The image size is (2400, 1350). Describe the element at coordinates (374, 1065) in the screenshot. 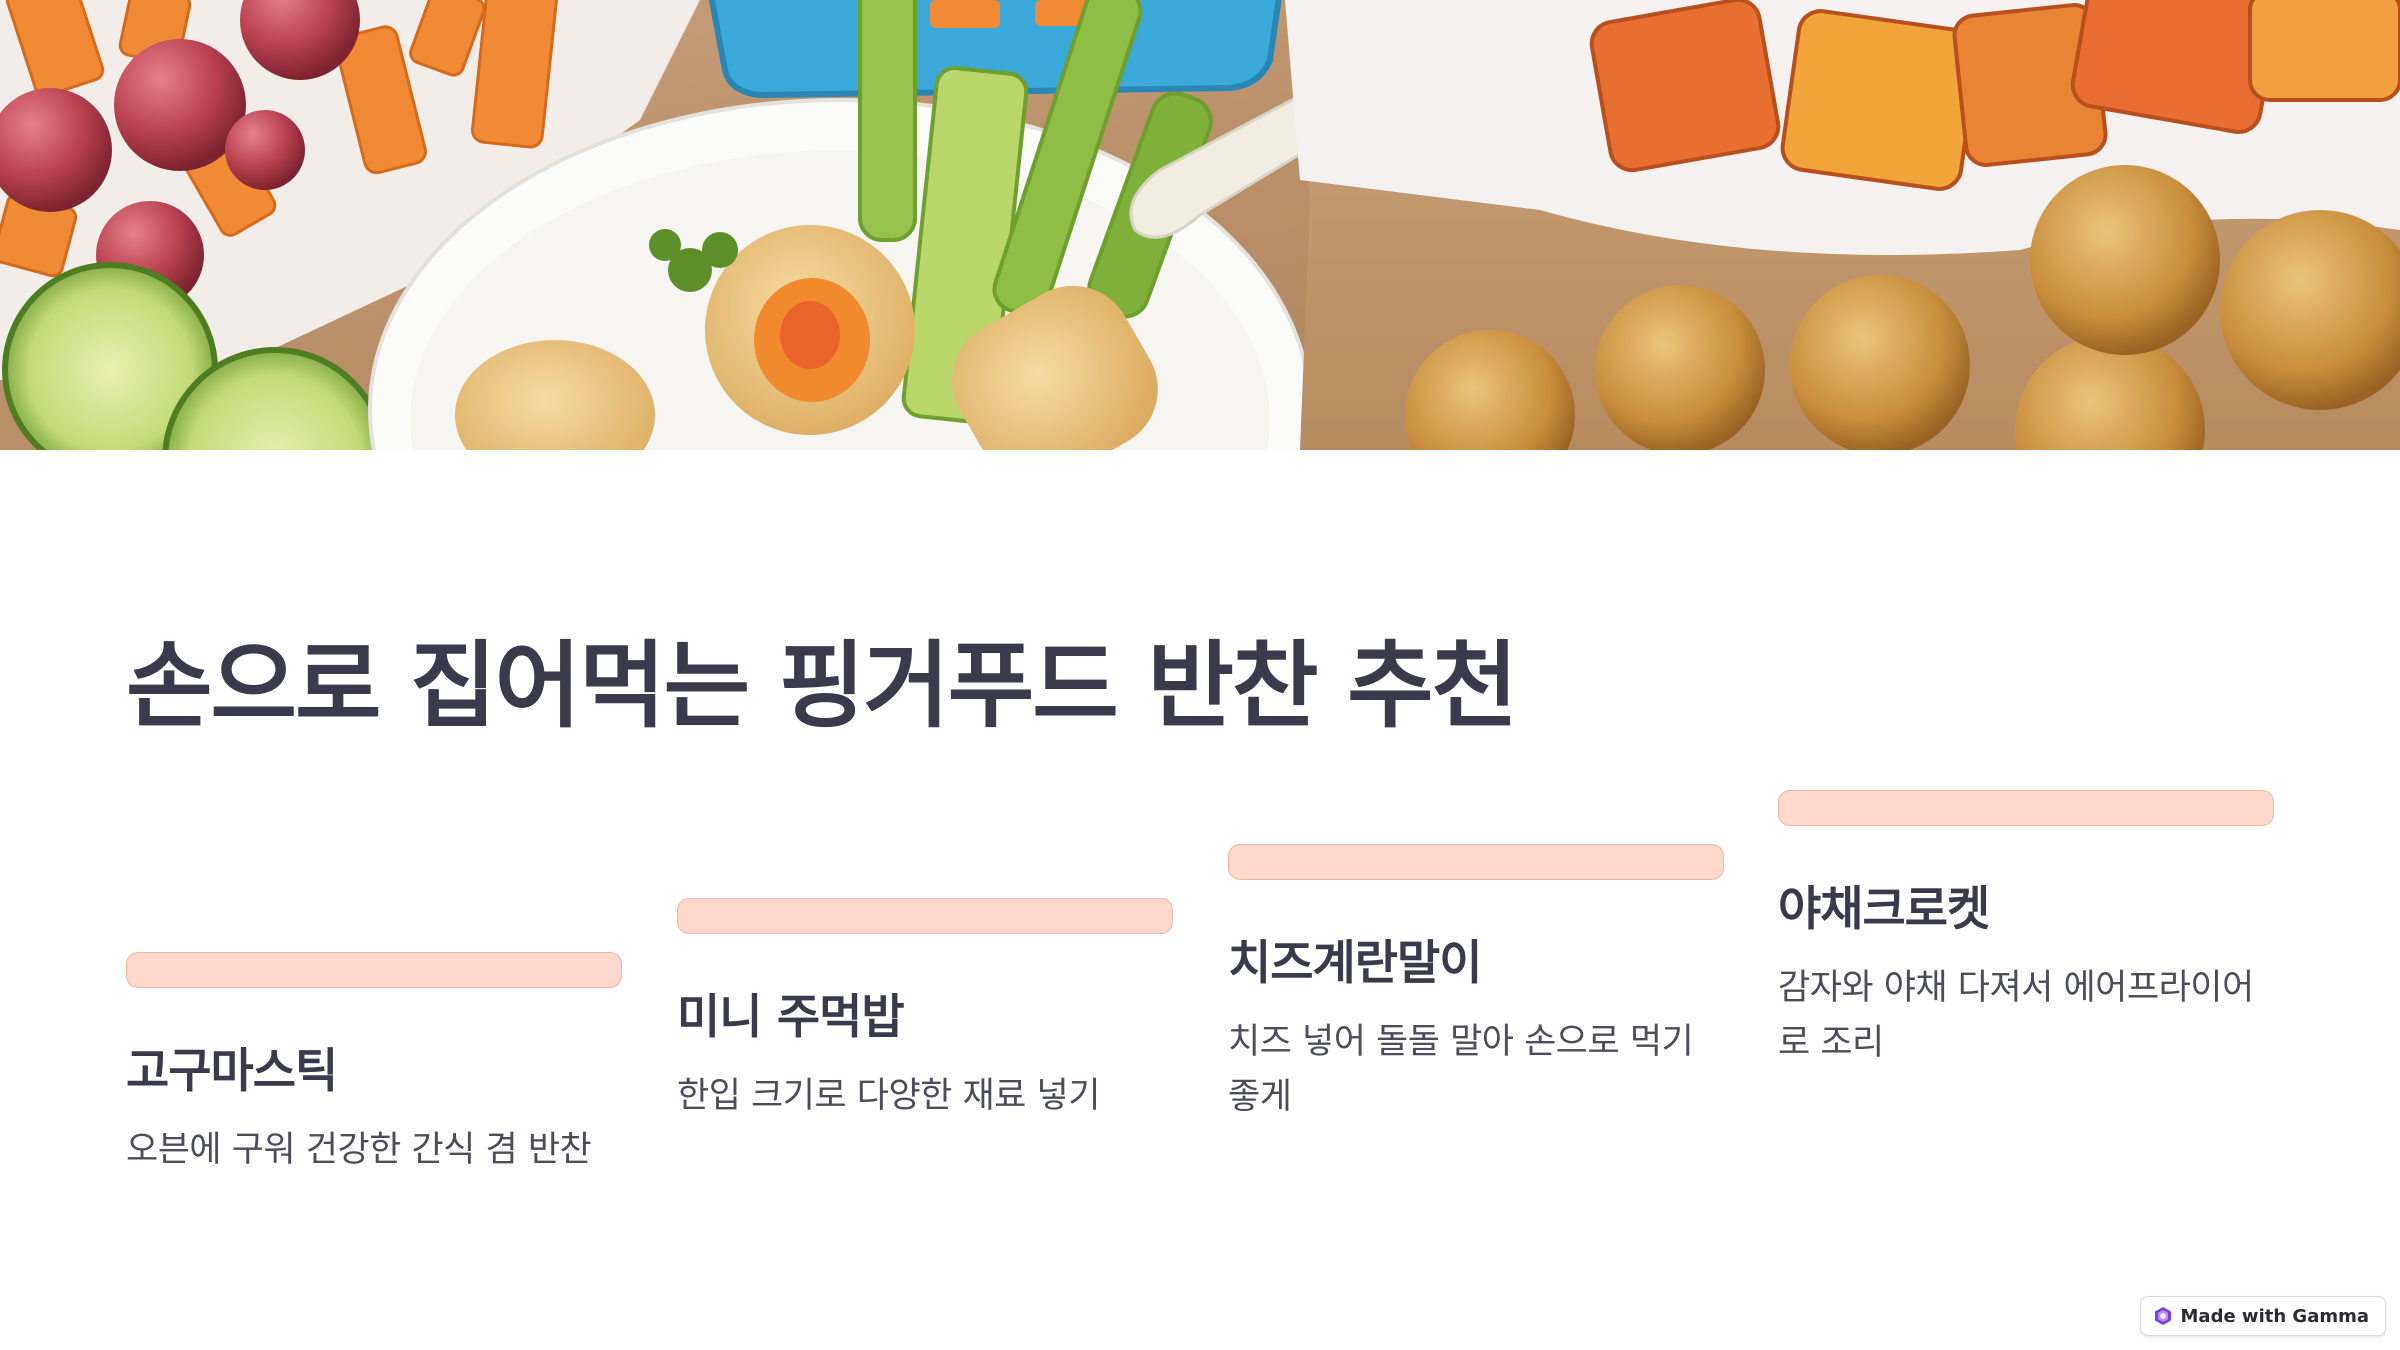

I see `card-sweet-potato-sticks: 고구마스틱 오븐에 구워 건강한 간식 겸 반찬` at that location.